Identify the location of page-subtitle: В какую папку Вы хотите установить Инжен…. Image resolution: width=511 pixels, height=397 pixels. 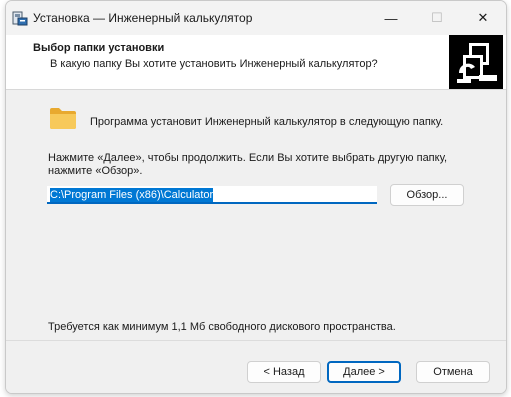
(214, 64).